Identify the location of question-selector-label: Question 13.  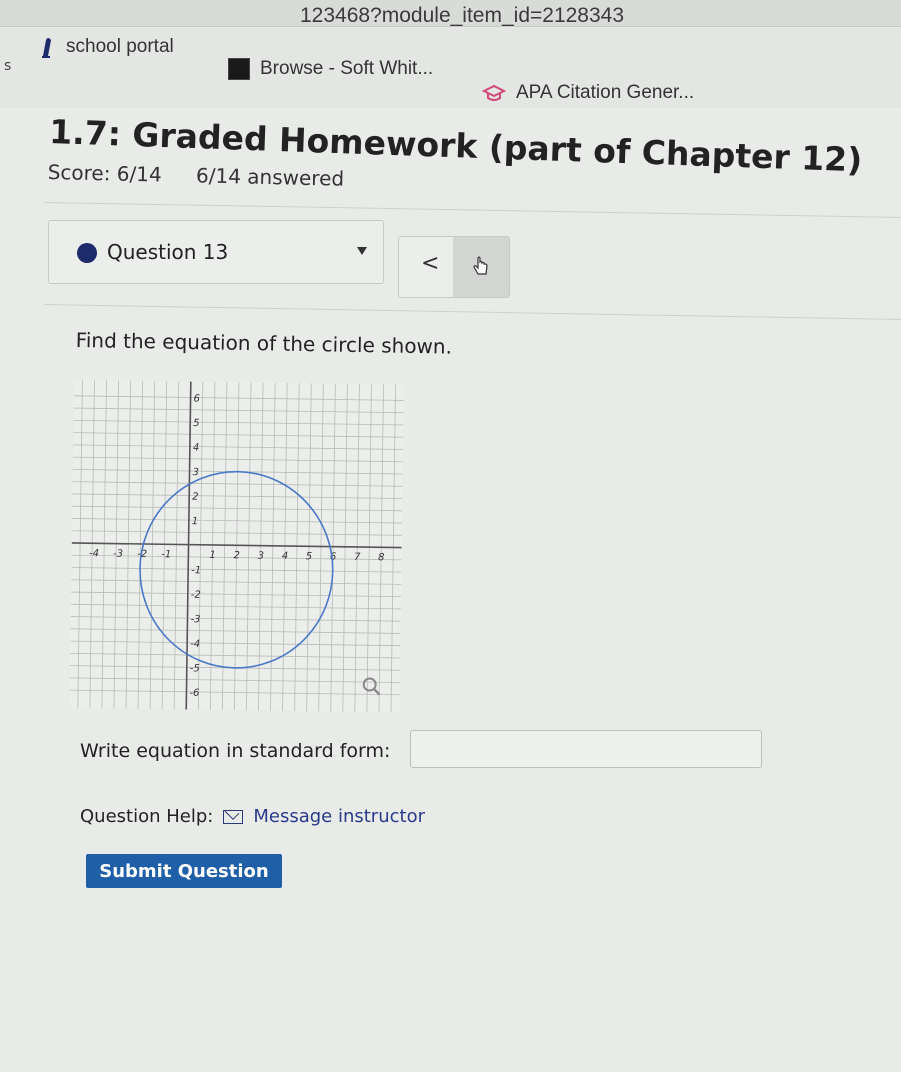
(168, 252).